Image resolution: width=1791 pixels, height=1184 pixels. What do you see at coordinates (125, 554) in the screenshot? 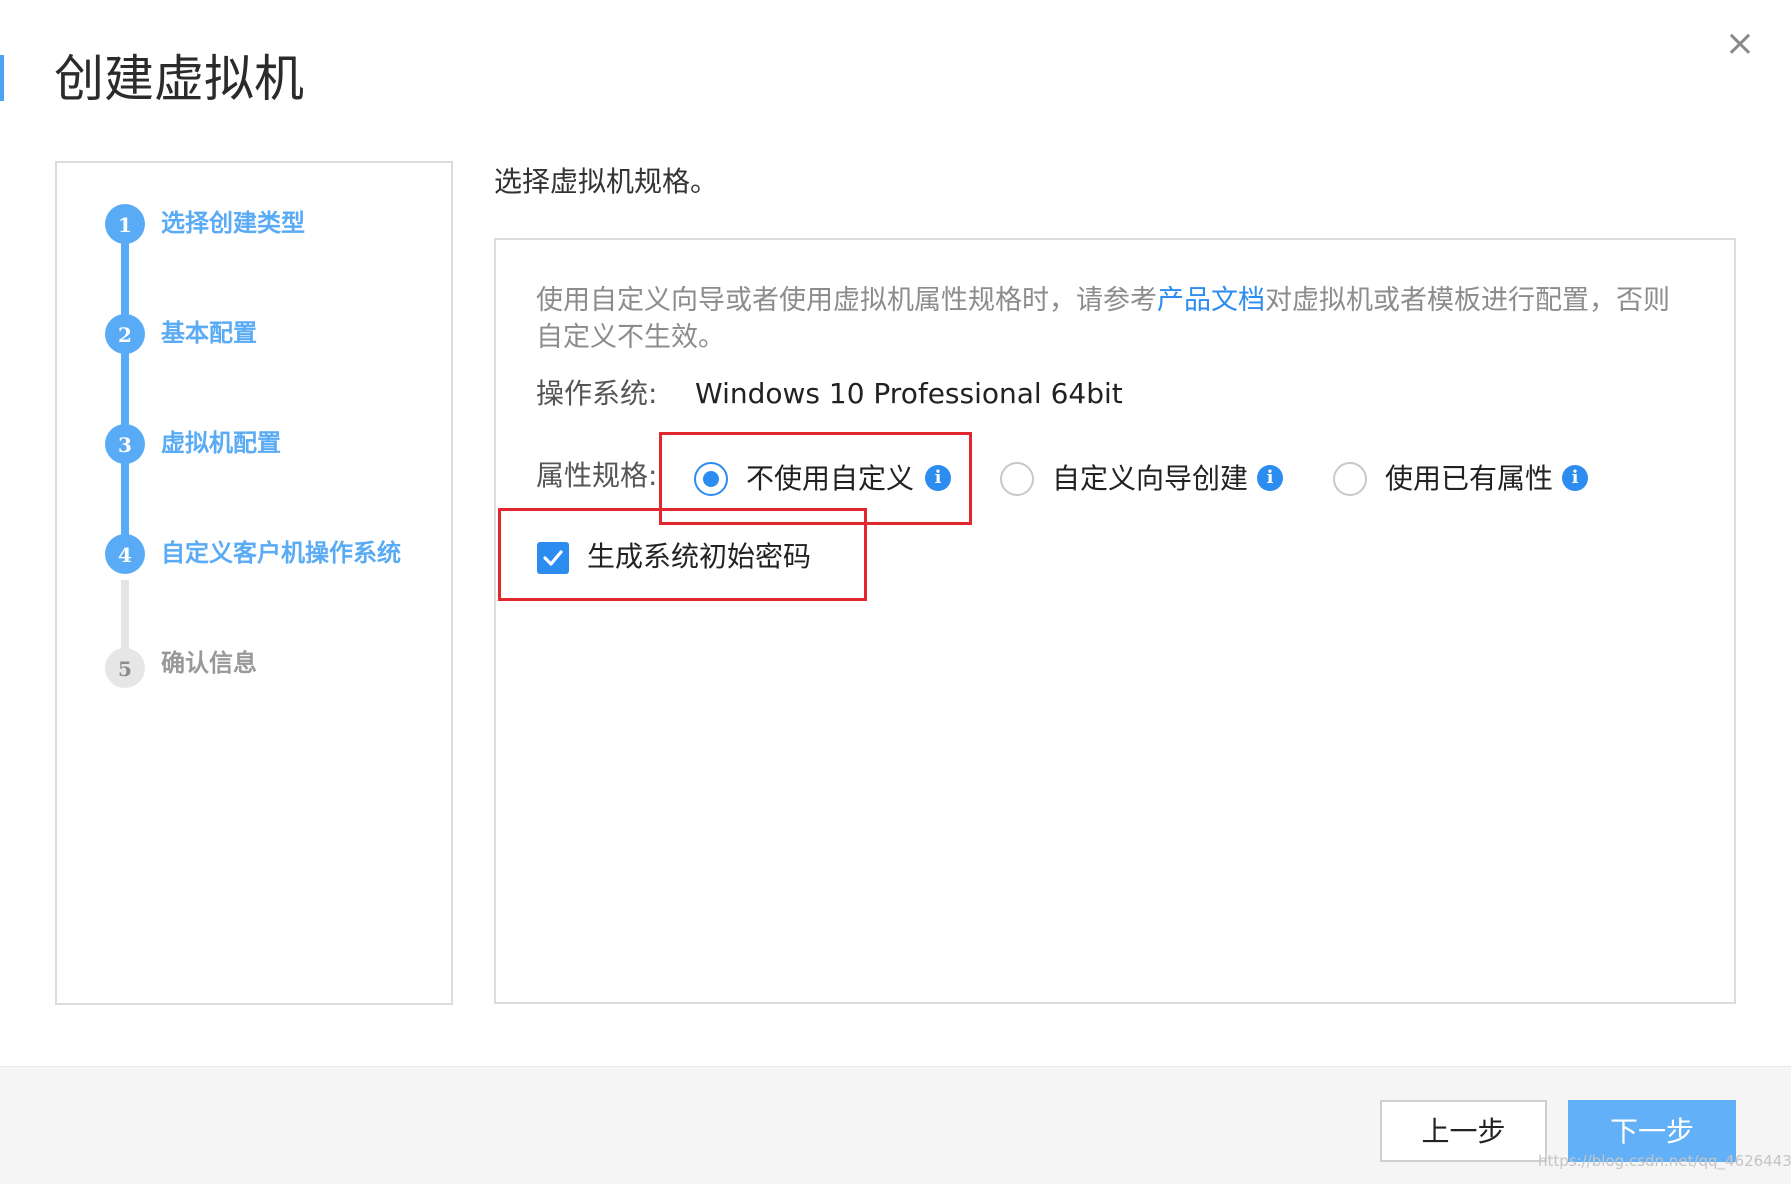
I see `step-4-number: 4` at bounding box center [125, 554].